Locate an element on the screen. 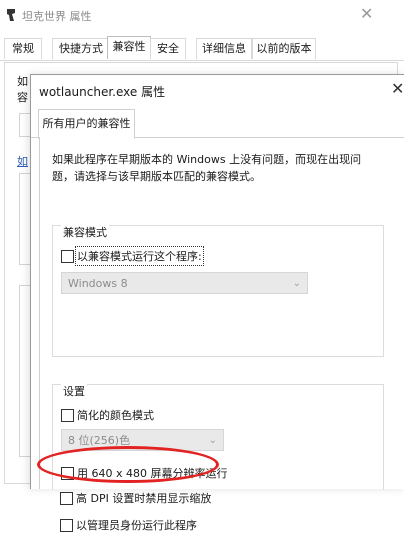  parent-text-fragment: 如 is located at coordinates (22, 81).